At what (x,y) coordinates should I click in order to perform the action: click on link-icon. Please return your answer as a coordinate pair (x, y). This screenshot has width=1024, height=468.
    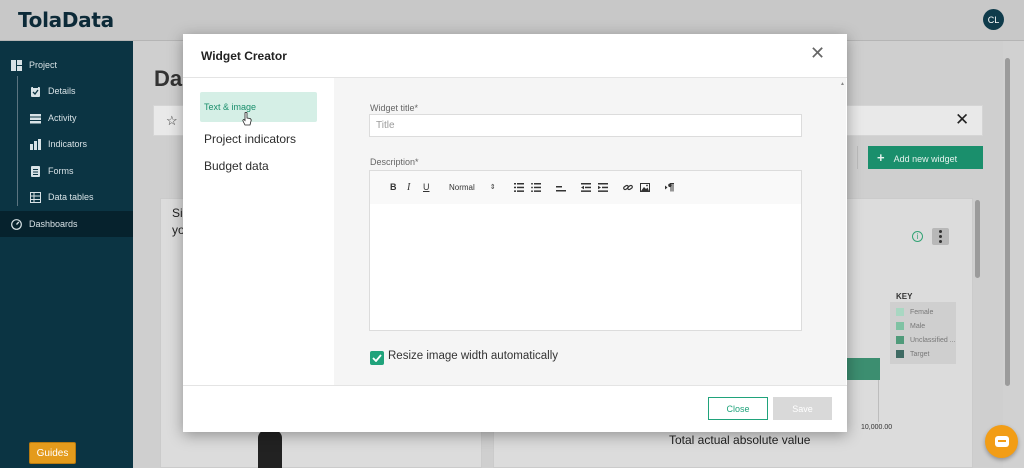
    Looking at the image, I should click on (628, 187).